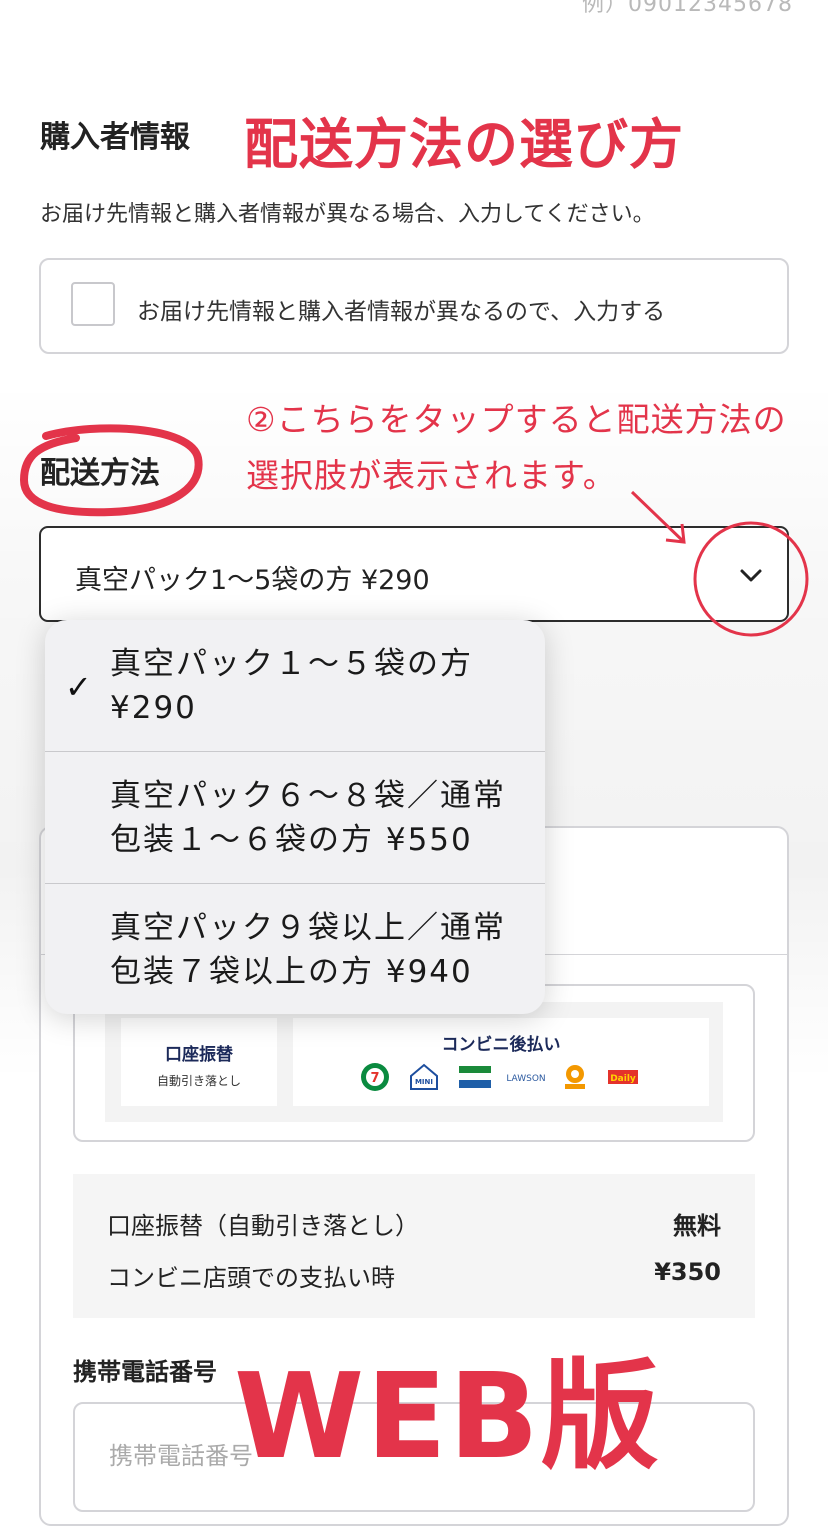 Image resolution: width=828 pixels, height=1526 pixels. I want to click on purchaser-description: お届け先情報と購入者情報が異なる場合、入力してください。, so click(347, 214).